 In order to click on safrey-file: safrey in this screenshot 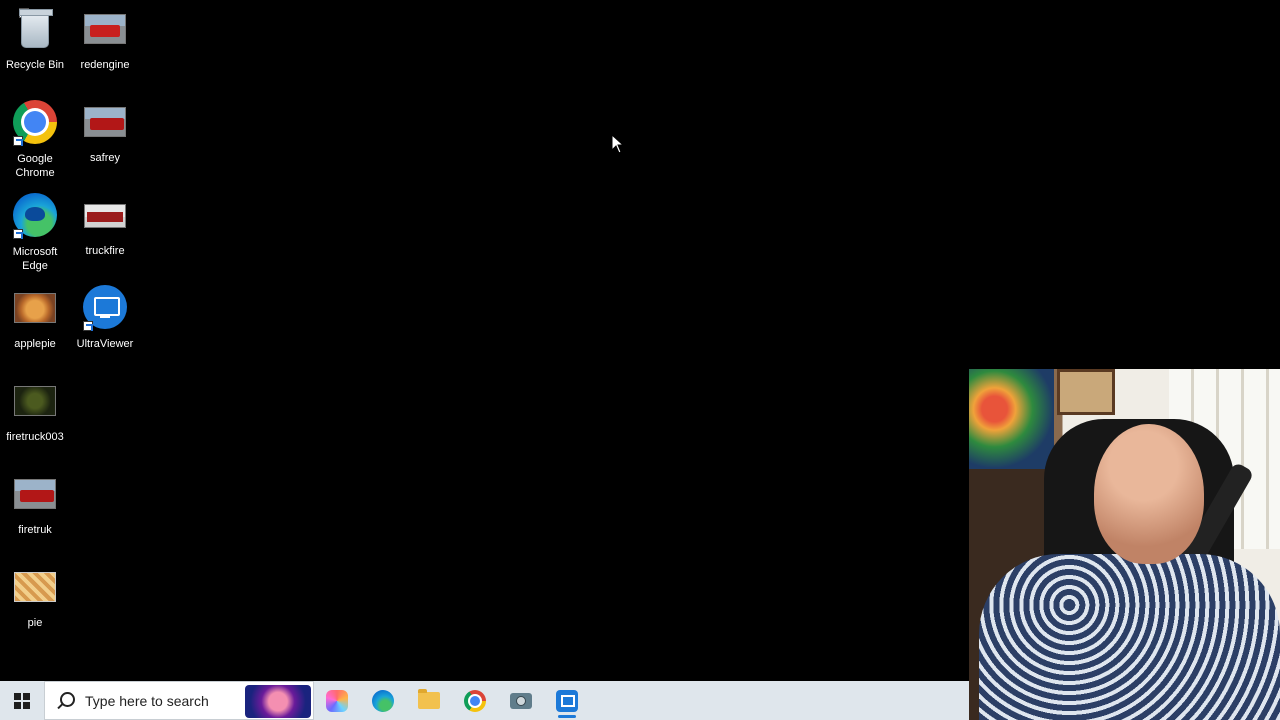, I will do `click(105, 132)`.